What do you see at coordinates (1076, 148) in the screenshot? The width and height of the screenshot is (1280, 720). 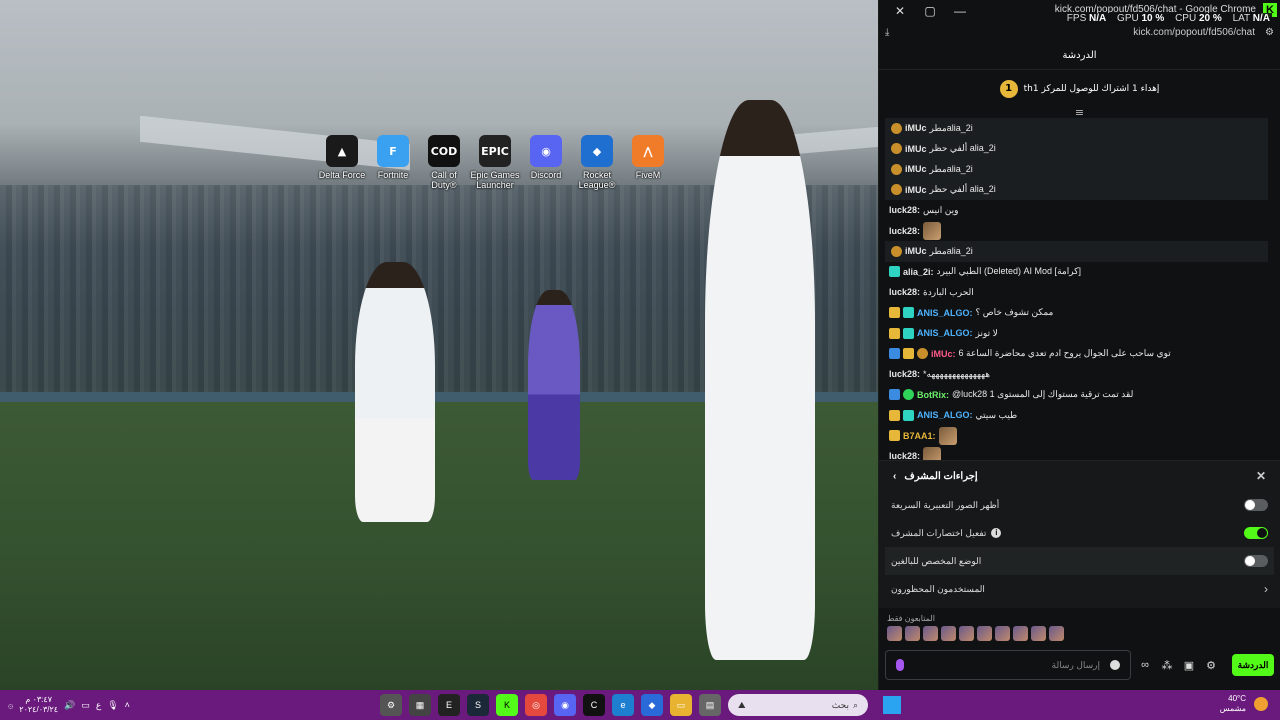 I see `chat-message: iMUc ألفي حظر alia_2i` at bounding box center [1076, 148].